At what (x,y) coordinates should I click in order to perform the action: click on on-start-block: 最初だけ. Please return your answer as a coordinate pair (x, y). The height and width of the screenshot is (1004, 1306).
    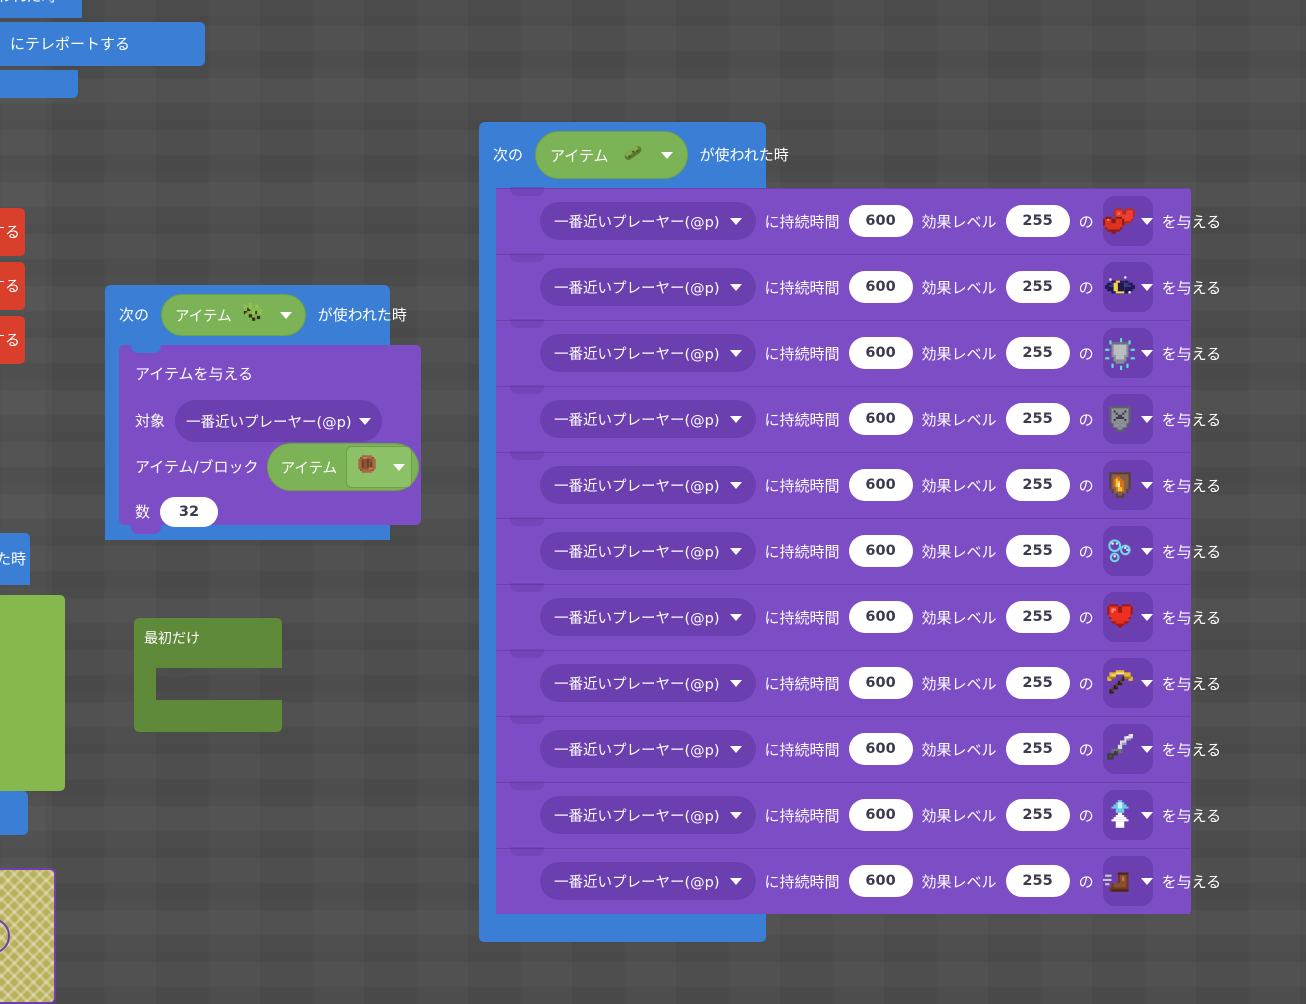
    Looking at the image, I should click on (208, 675).